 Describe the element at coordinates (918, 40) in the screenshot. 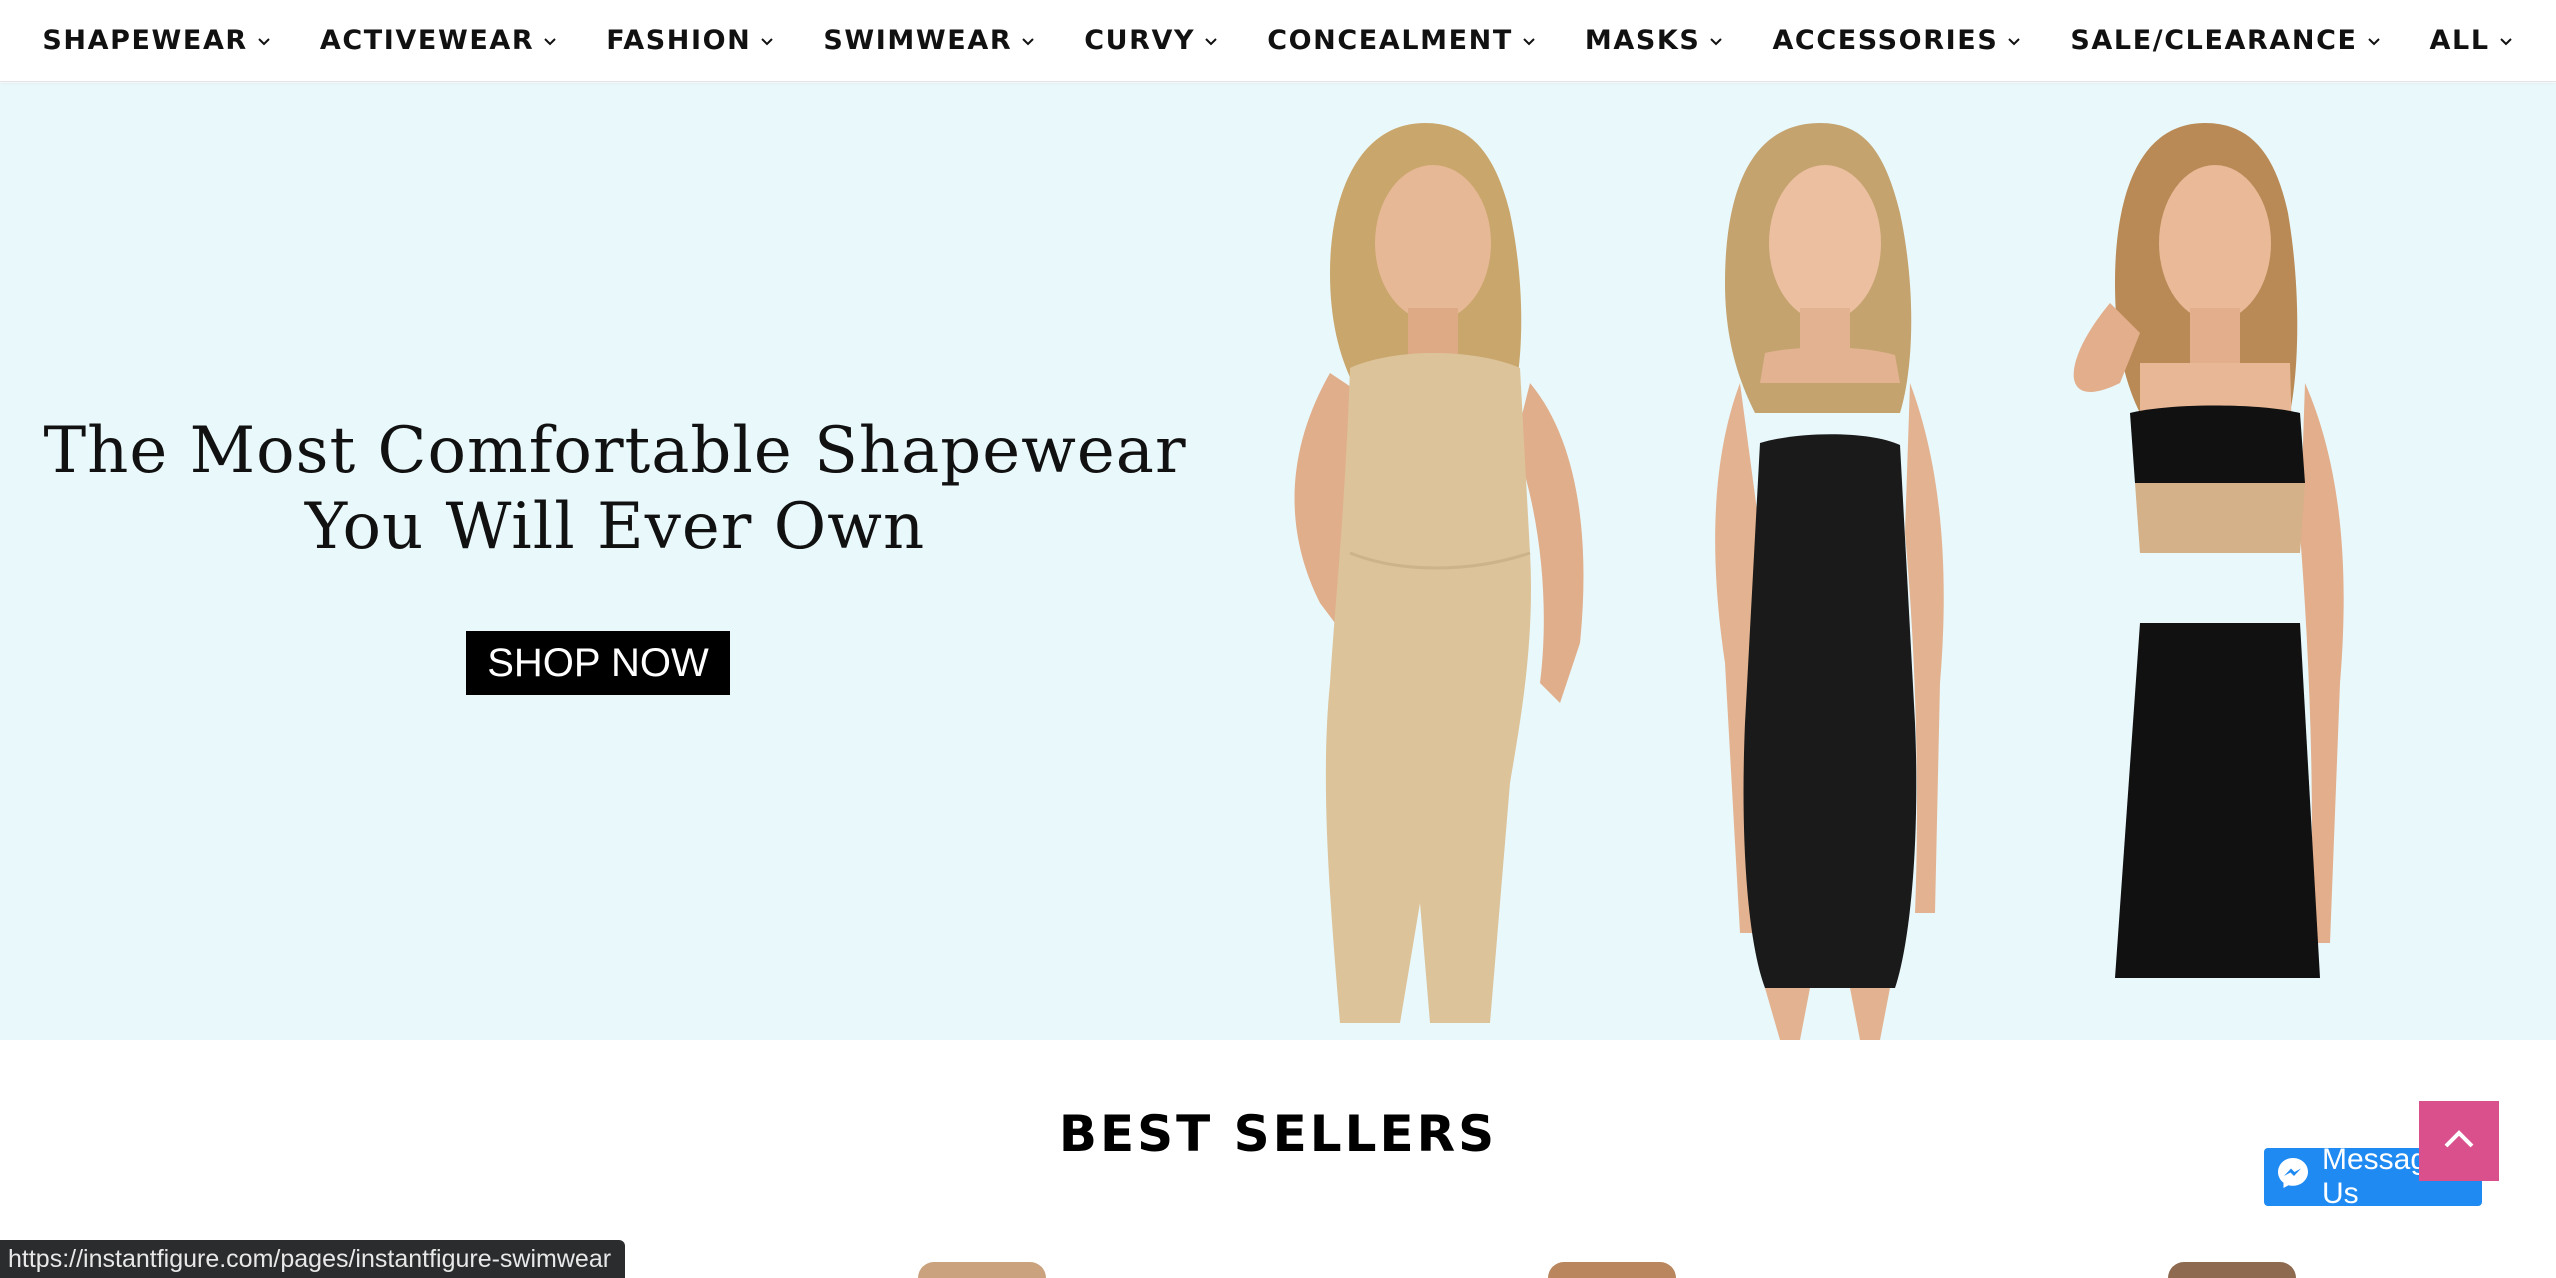

I see `nav-label: SWIMWEAR` at that location.